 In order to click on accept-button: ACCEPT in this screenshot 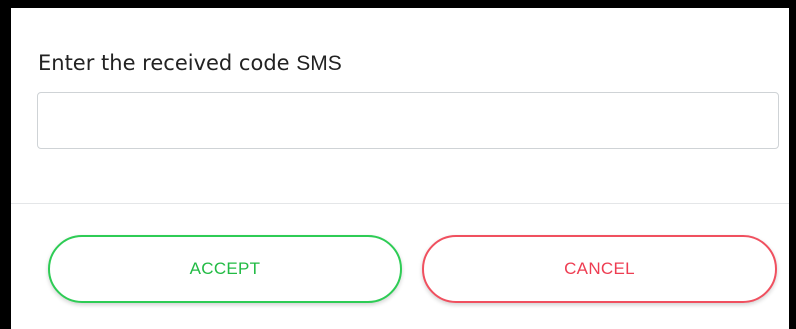, I will do `click(225, 269)`.